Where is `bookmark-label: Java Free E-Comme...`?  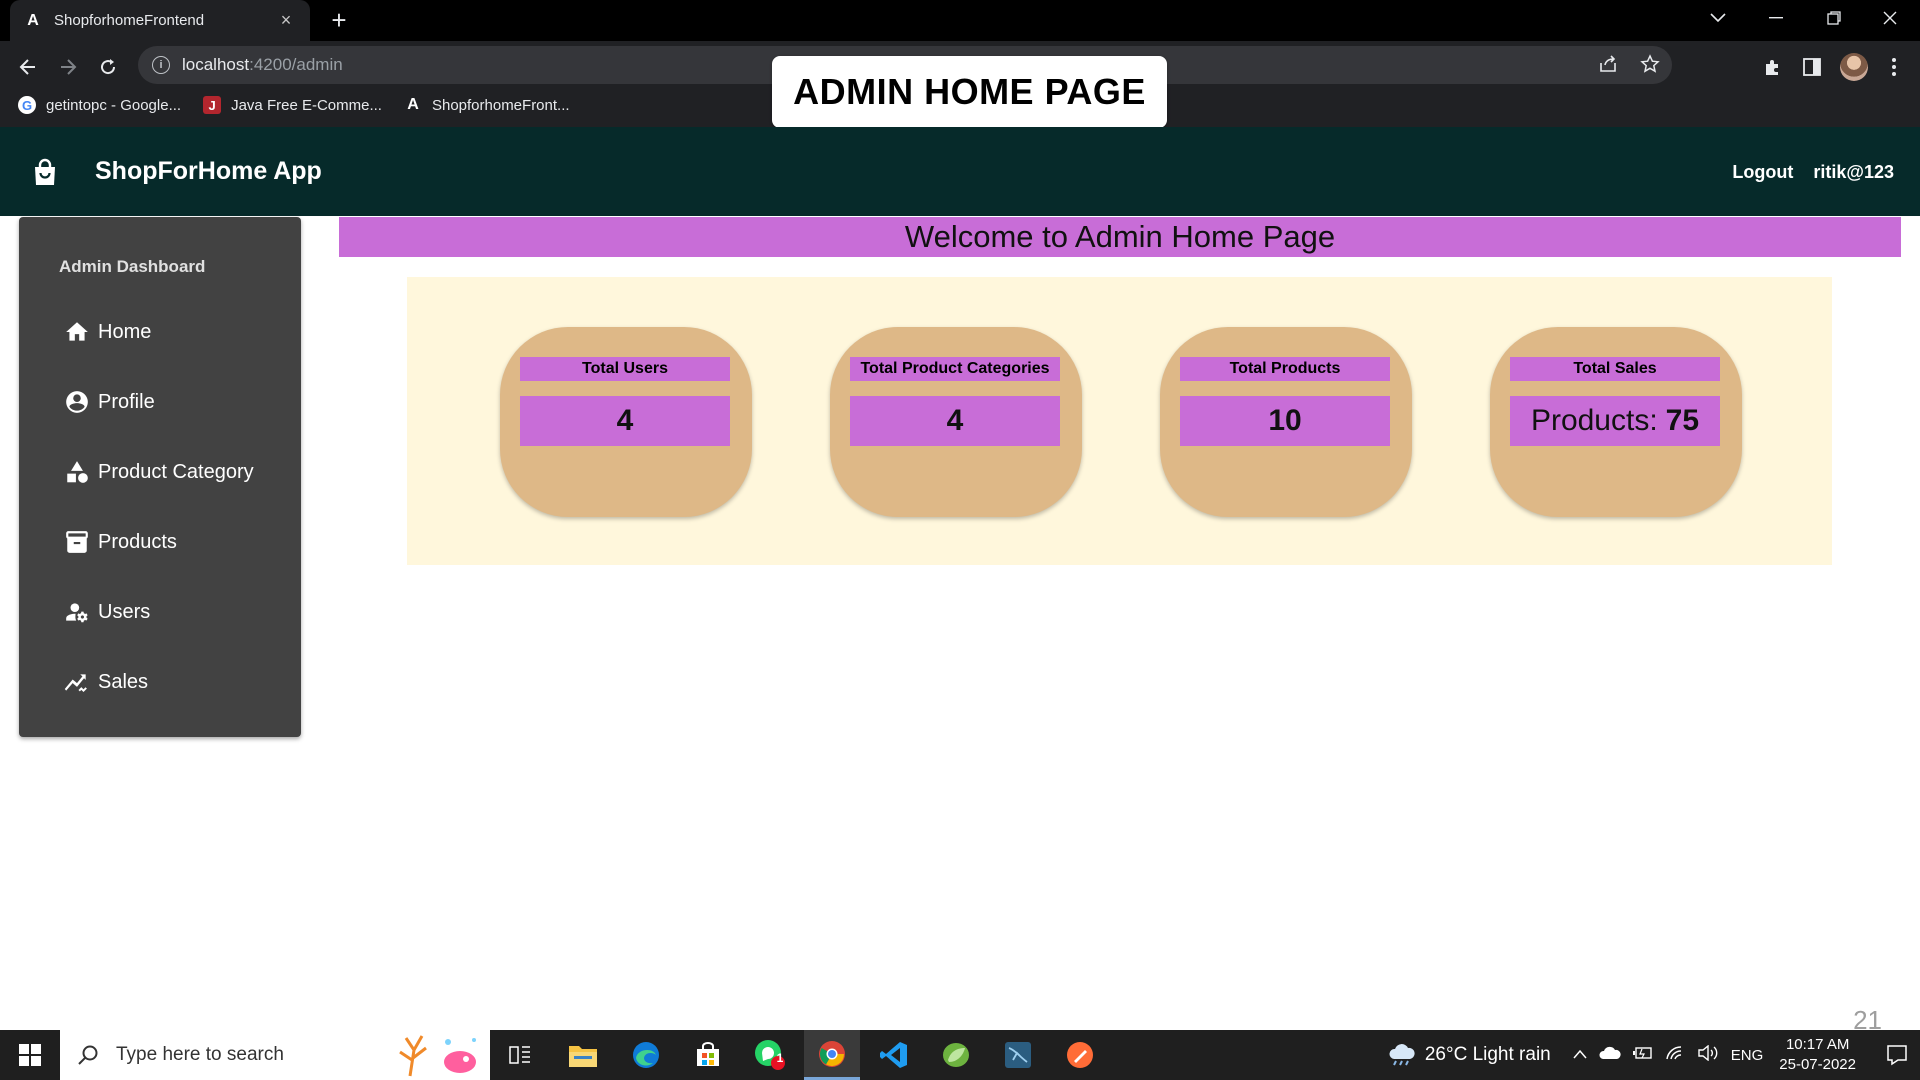
bookmark-label: Java Free E-Comme... is located at coordinates (306, 105).